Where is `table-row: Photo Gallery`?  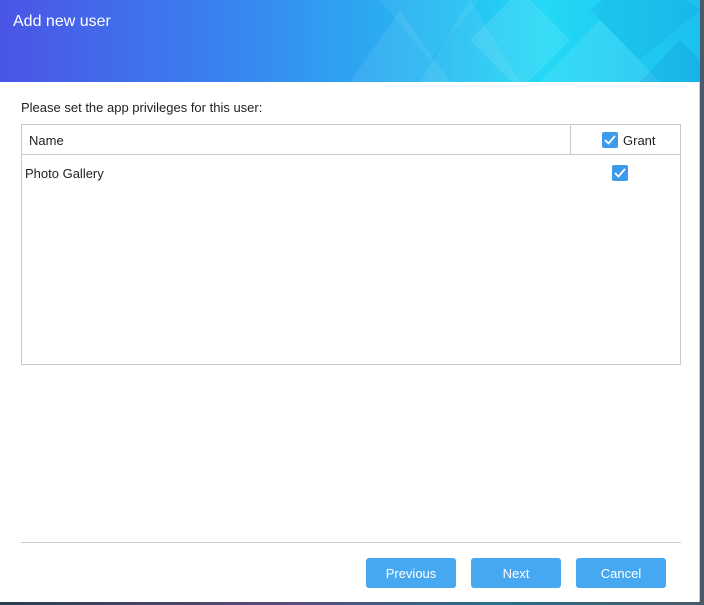
table-row: Photo Gallery is located at coordinates (351, 173).